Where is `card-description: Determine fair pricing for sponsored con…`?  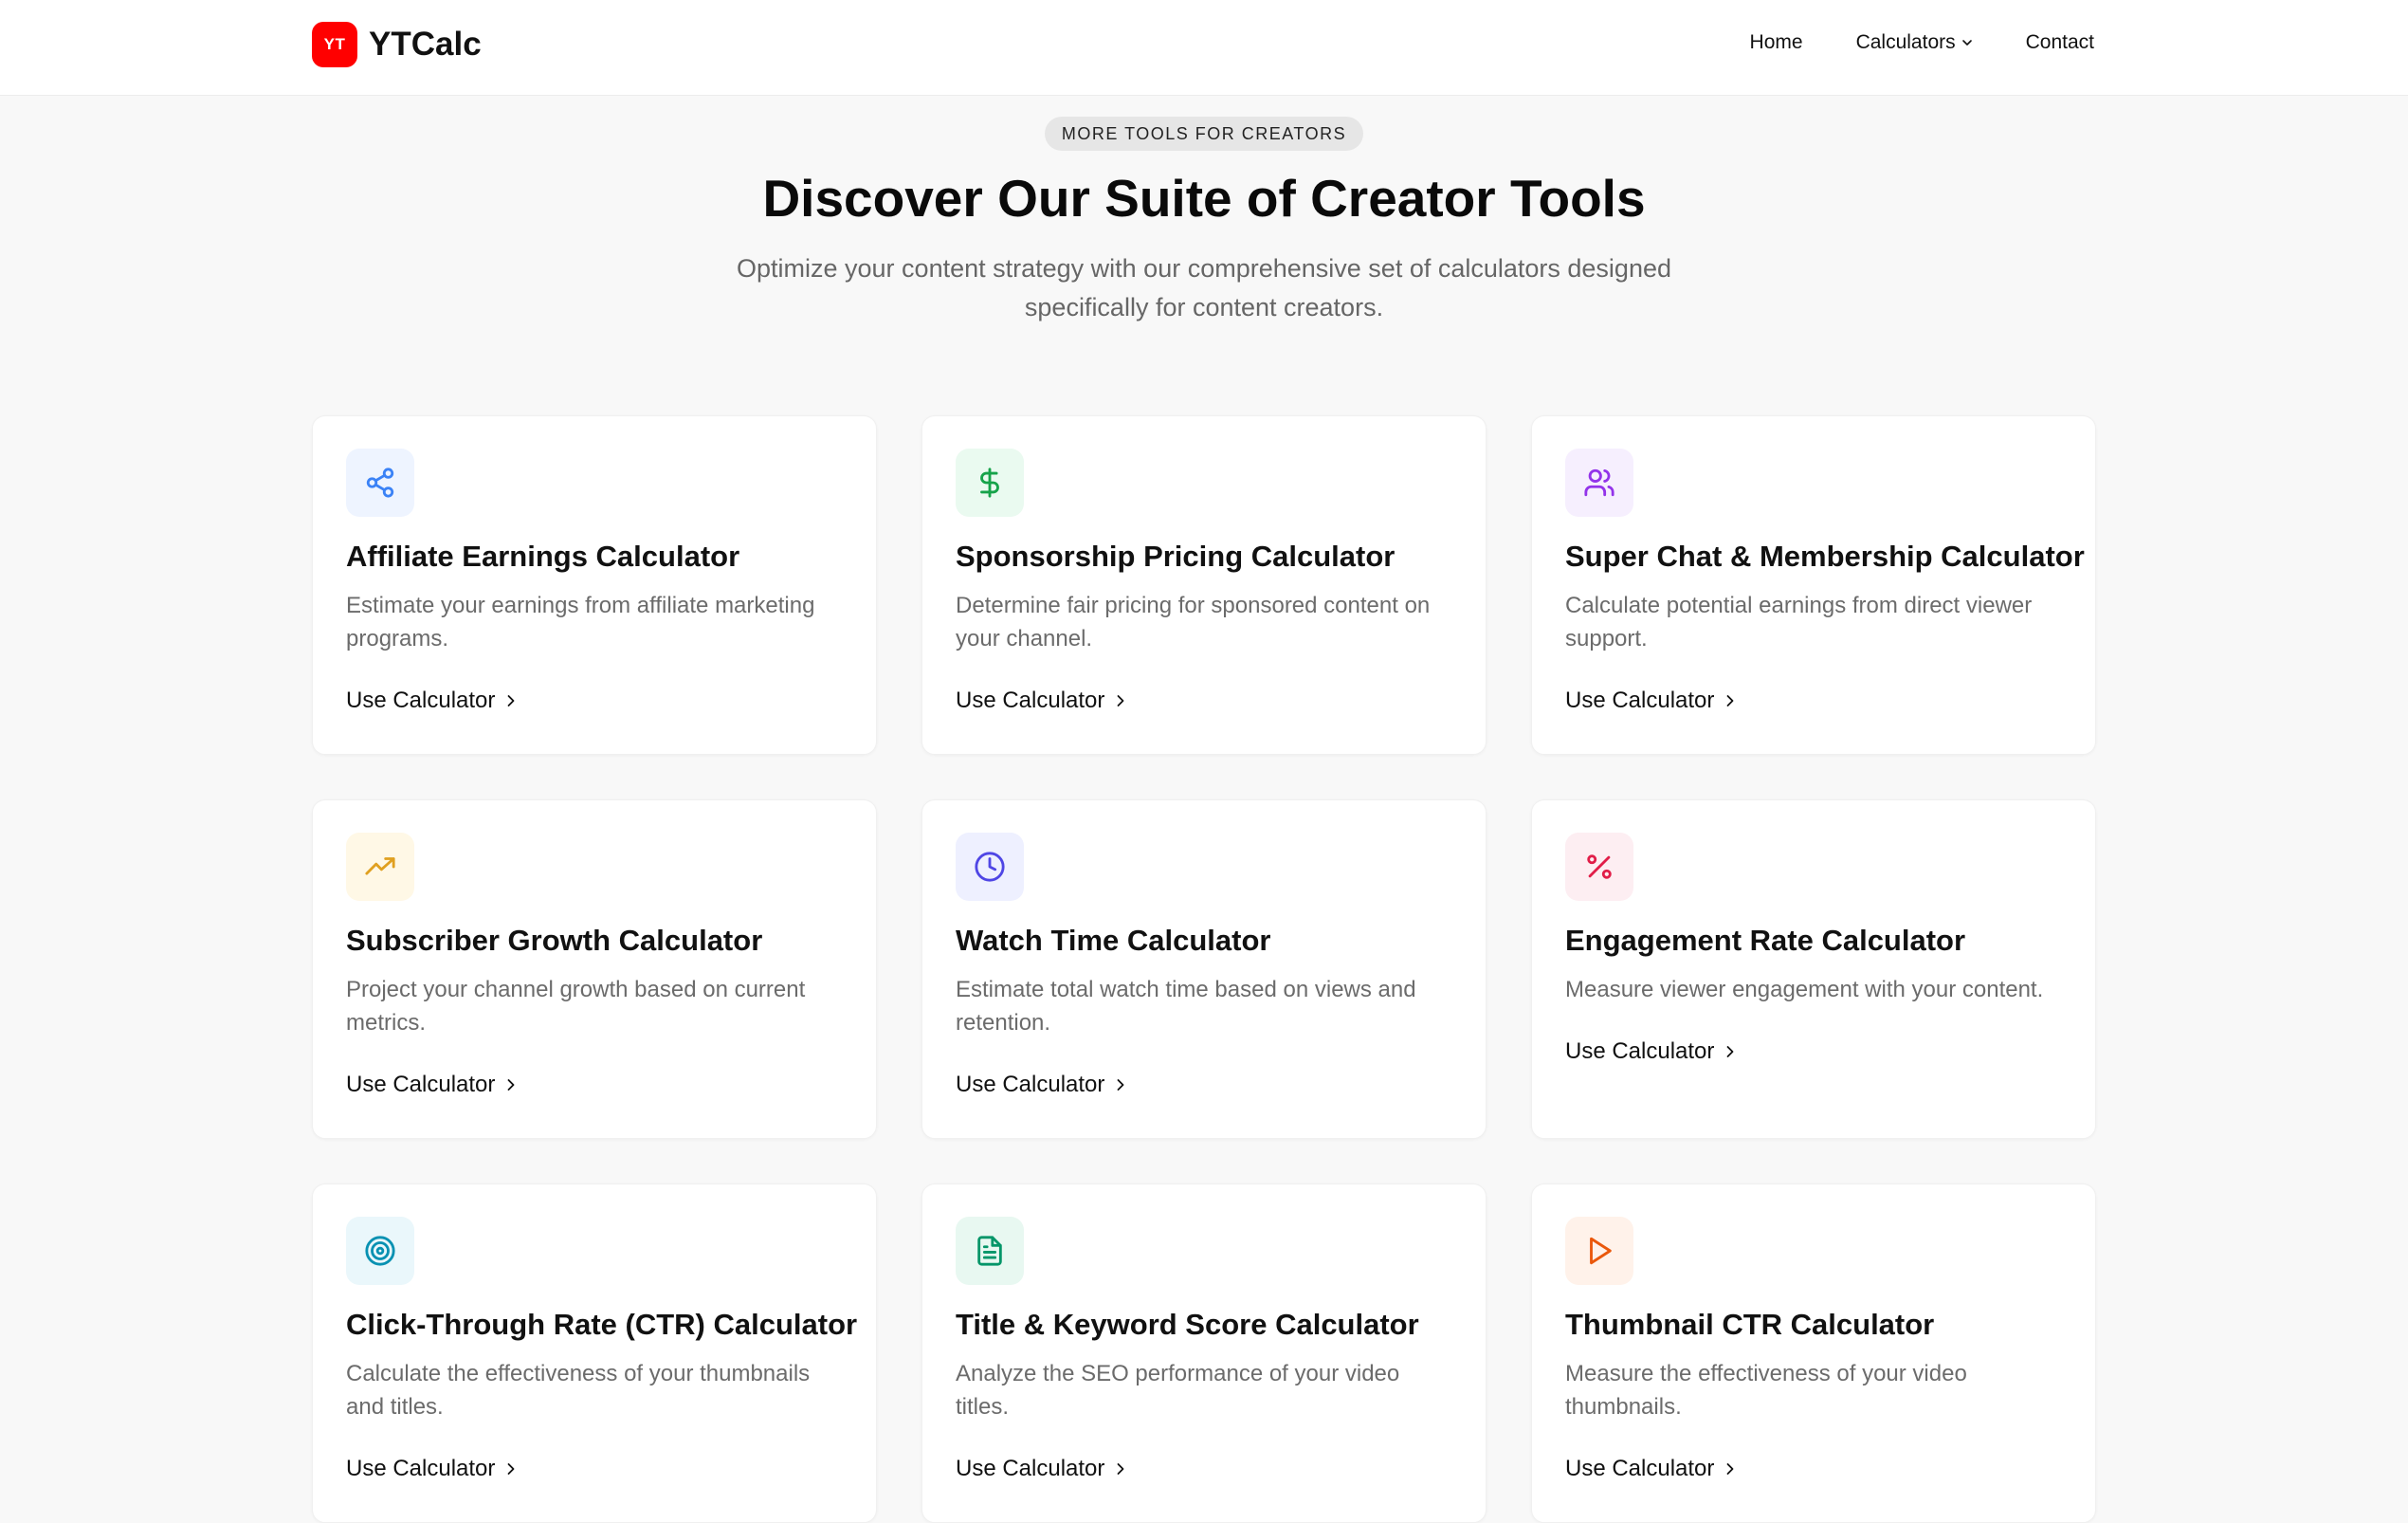
card-description: Determine fair pricing for sponsored con… is located at coordinates (1193, 622).